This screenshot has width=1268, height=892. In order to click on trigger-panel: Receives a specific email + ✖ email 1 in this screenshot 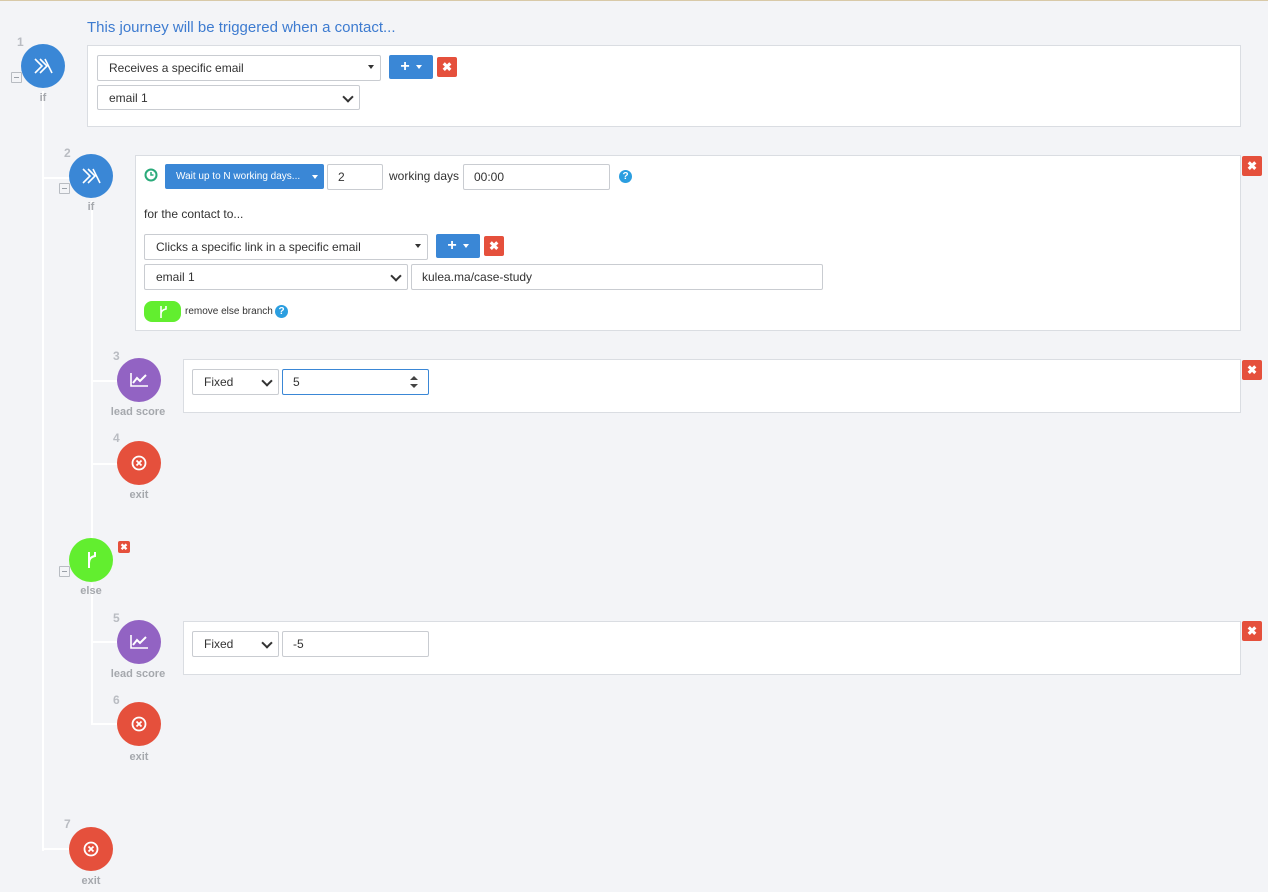, I will do `click(664, 86)`.